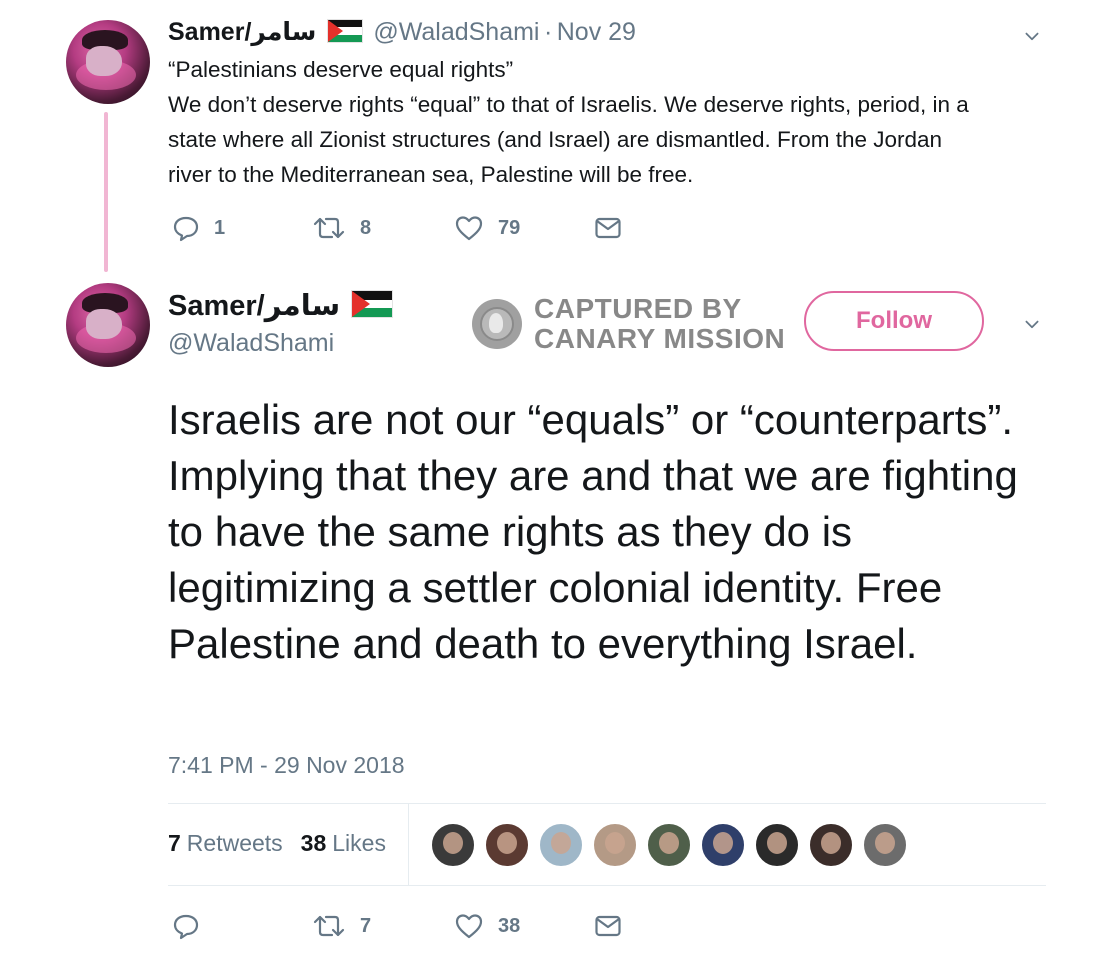 Image resolution: width=1110 pixels, height=965 pixels. What do you see at coordinates (509, 925) in the screenshot?
I see `like-count: 38` at bounding box center [509, 925].